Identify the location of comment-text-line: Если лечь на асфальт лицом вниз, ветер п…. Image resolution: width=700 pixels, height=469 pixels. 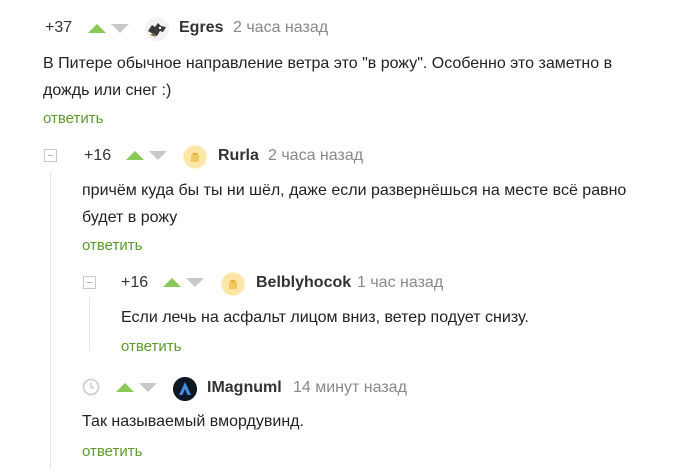
(325, 317).